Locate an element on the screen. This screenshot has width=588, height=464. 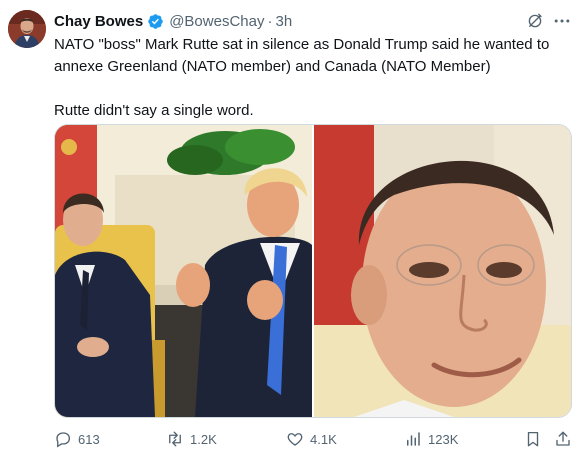
bookmark-icon is located at coordinates (533, 439).